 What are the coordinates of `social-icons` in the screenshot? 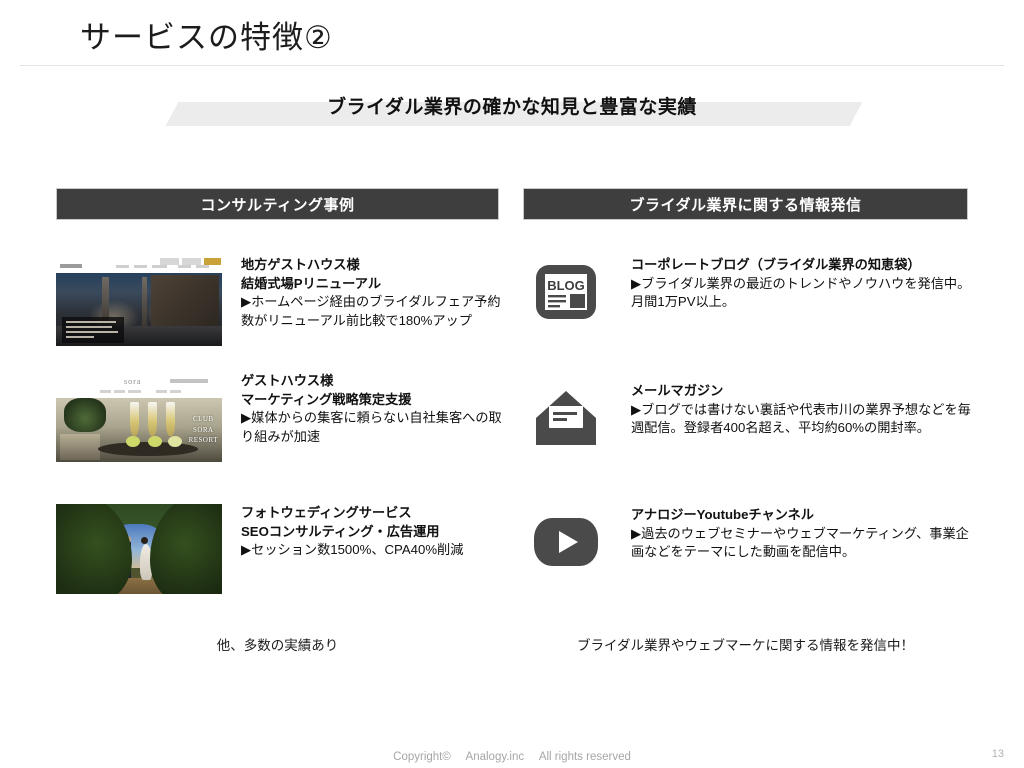 It's located at (189, 381).